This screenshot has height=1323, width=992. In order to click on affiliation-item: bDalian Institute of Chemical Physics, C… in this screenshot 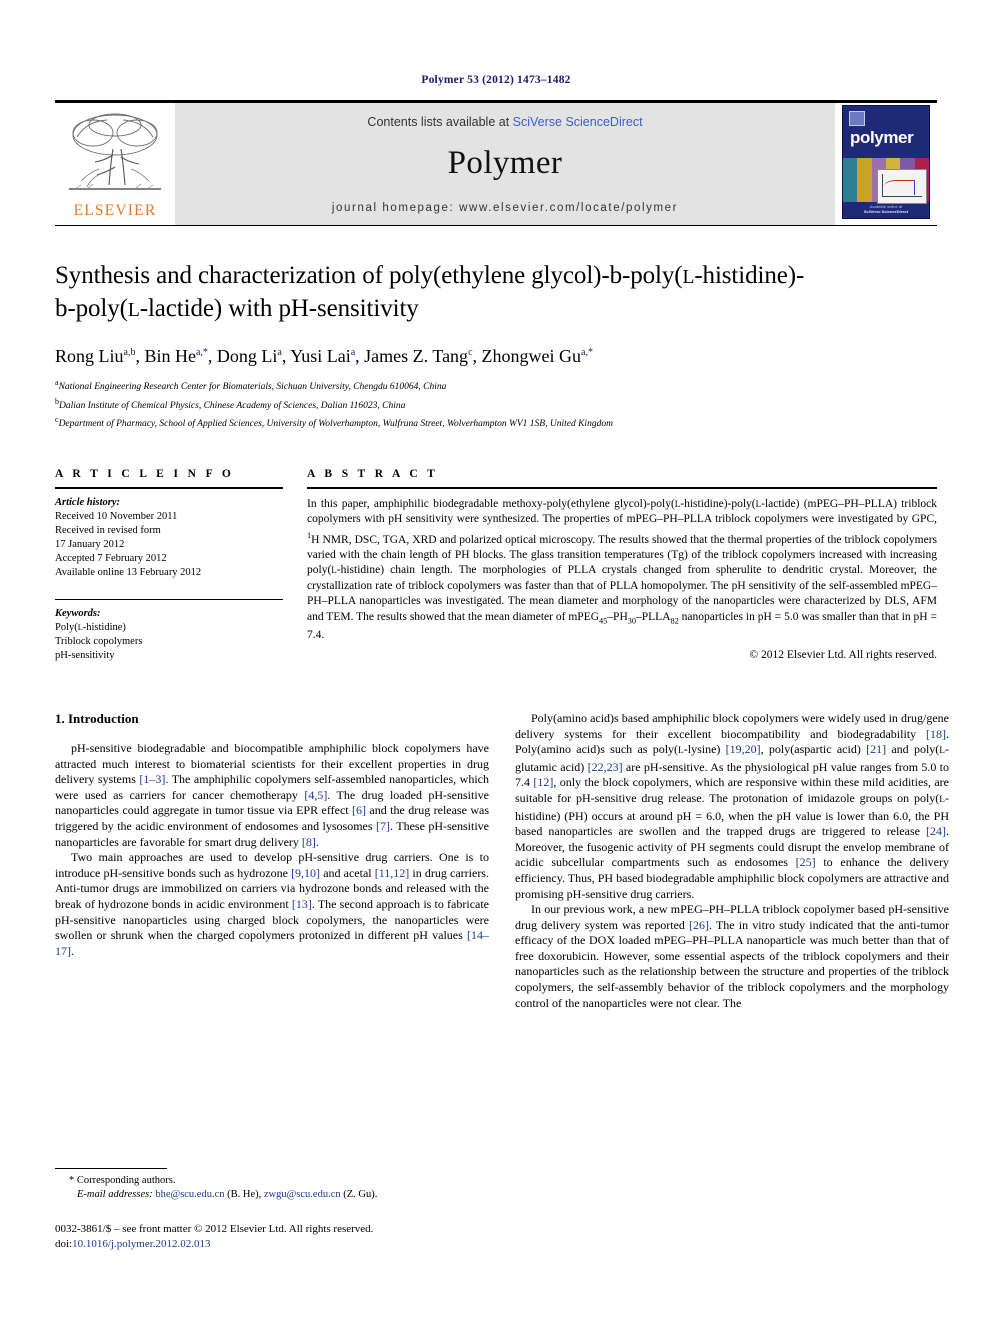, I will do `click(496, 404)`.